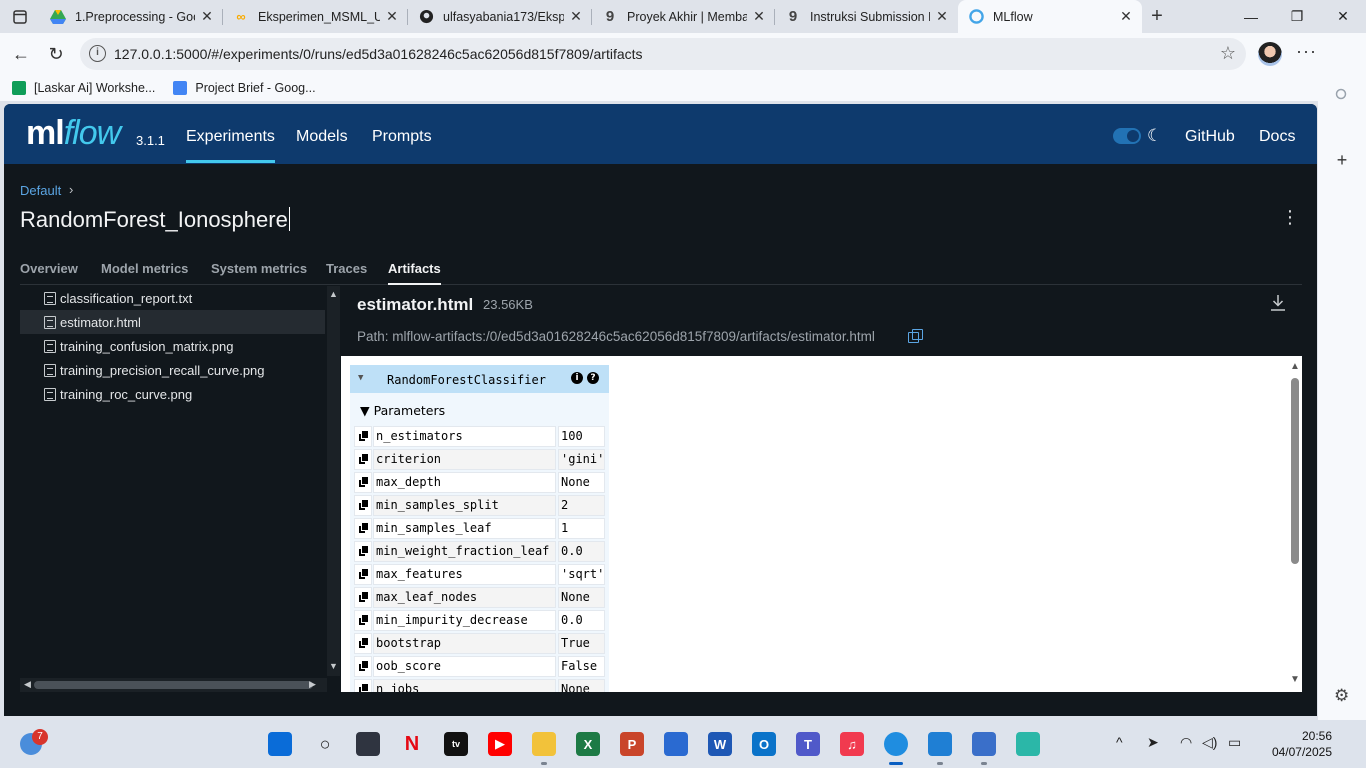 The image size is (1366, 768). I want to click on tab-actions-button, so click(20, 16).